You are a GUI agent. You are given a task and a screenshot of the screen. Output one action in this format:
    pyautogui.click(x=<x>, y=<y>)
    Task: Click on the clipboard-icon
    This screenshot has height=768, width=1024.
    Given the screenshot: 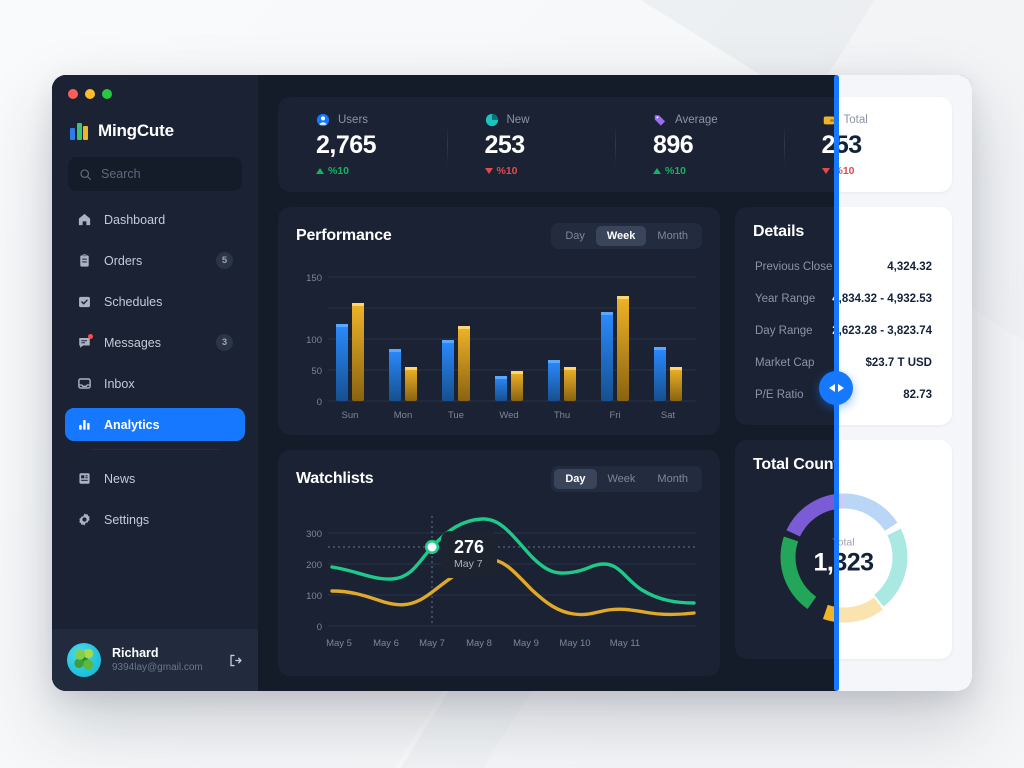 What is the action you would take?
    pyautogui.click(x=84, y=260)
    